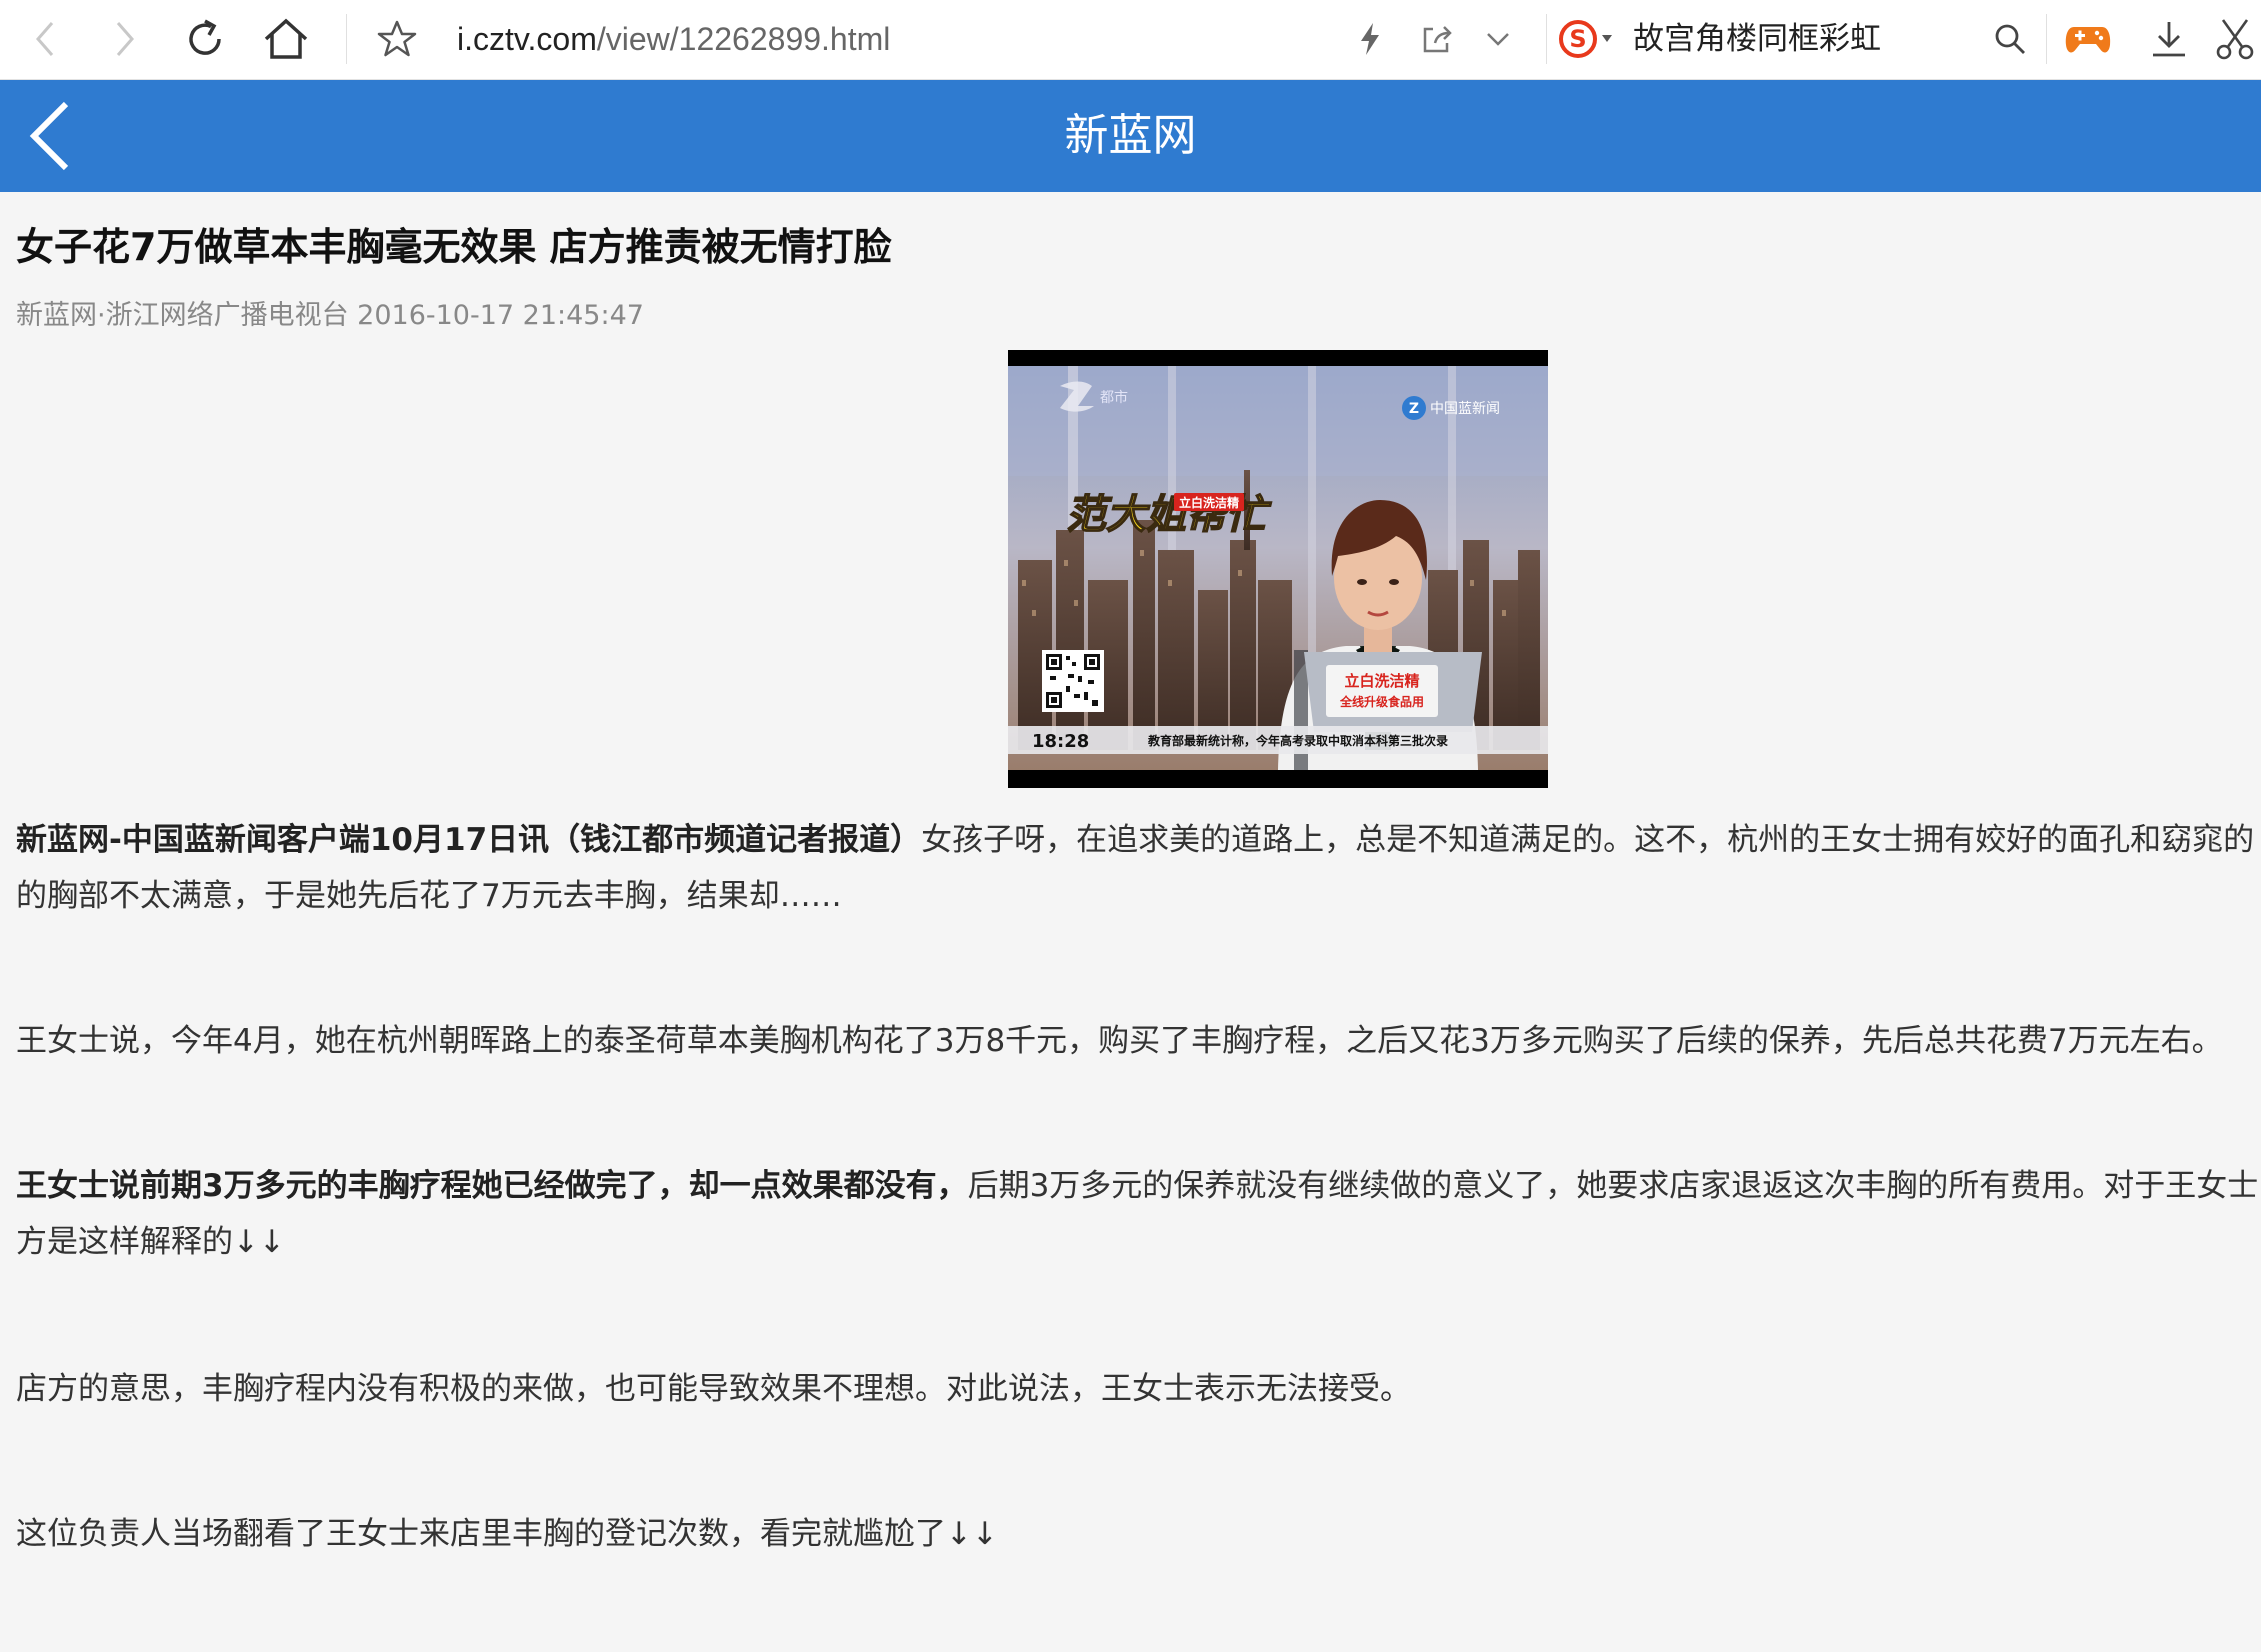 This screenshot has height=1652, width=2261. What do you see at coordinates (1437, 39) in the screenshot?
I see `share-icon` at bounding box center [1437, 39].